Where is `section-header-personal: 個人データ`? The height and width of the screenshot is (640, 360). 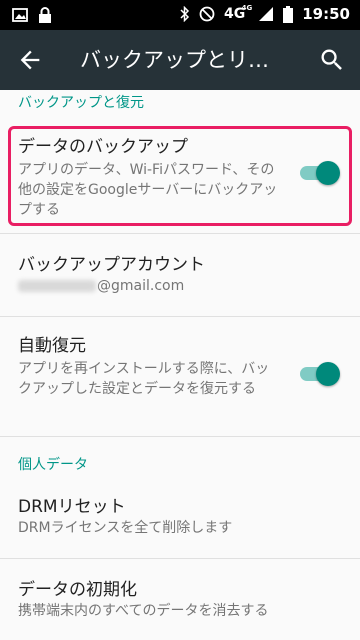
section-header-personal: 個人データ is located at coordinates (53, 465).